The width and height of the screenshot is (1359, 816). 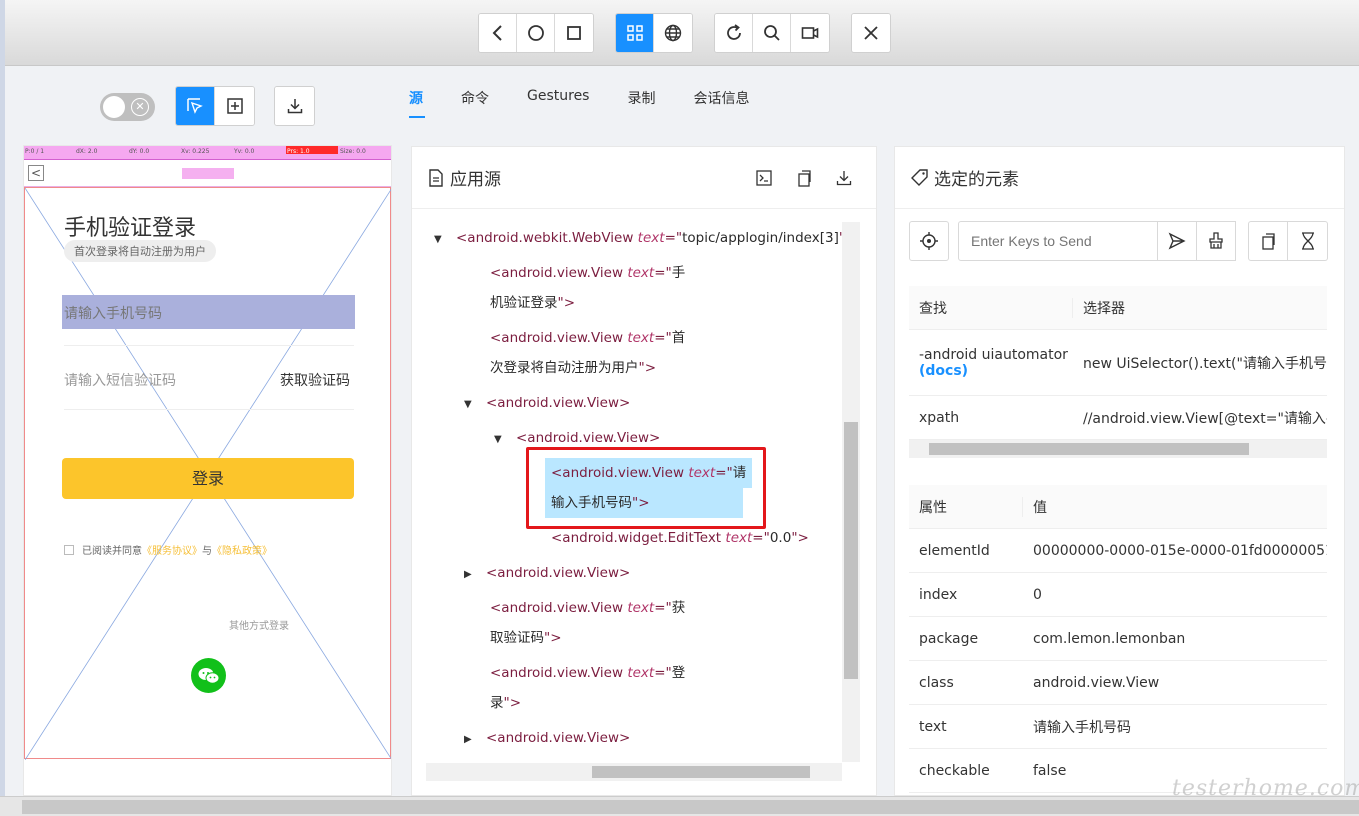 I want to click on node-value: 机验证登录, so click(x=524, y=303).